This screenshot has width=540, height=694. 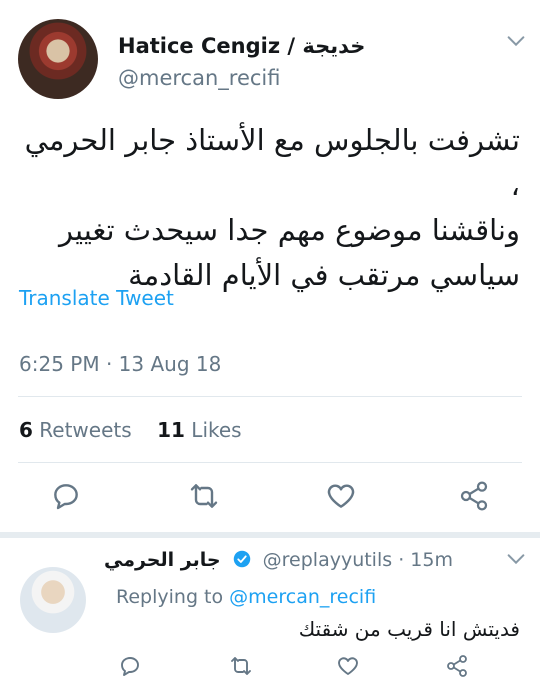 I want to click on timestamp: 6:25 PM · 13 Aug 18, so click(x=120, y=364).